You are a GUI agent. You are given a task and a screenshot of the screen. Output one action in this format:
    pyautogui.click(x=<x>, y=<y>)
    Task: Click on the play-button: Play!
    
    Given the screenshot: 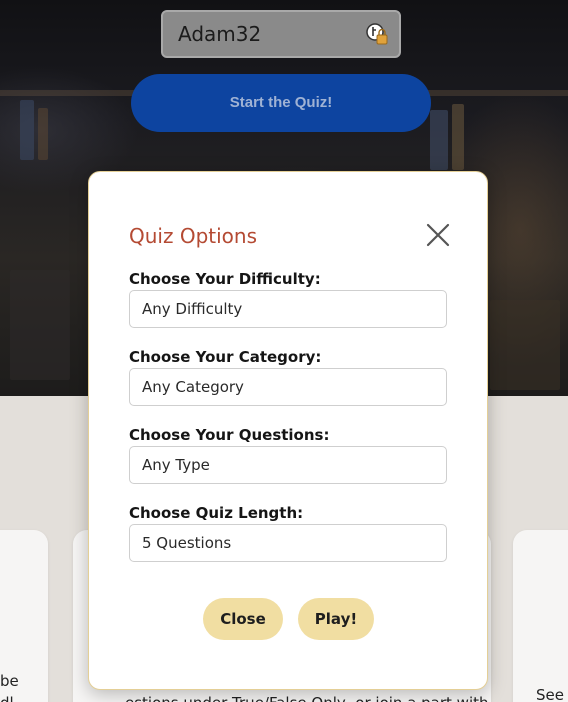 What is the action you would take?
    pyautogui.click(x=336, y=619)
    